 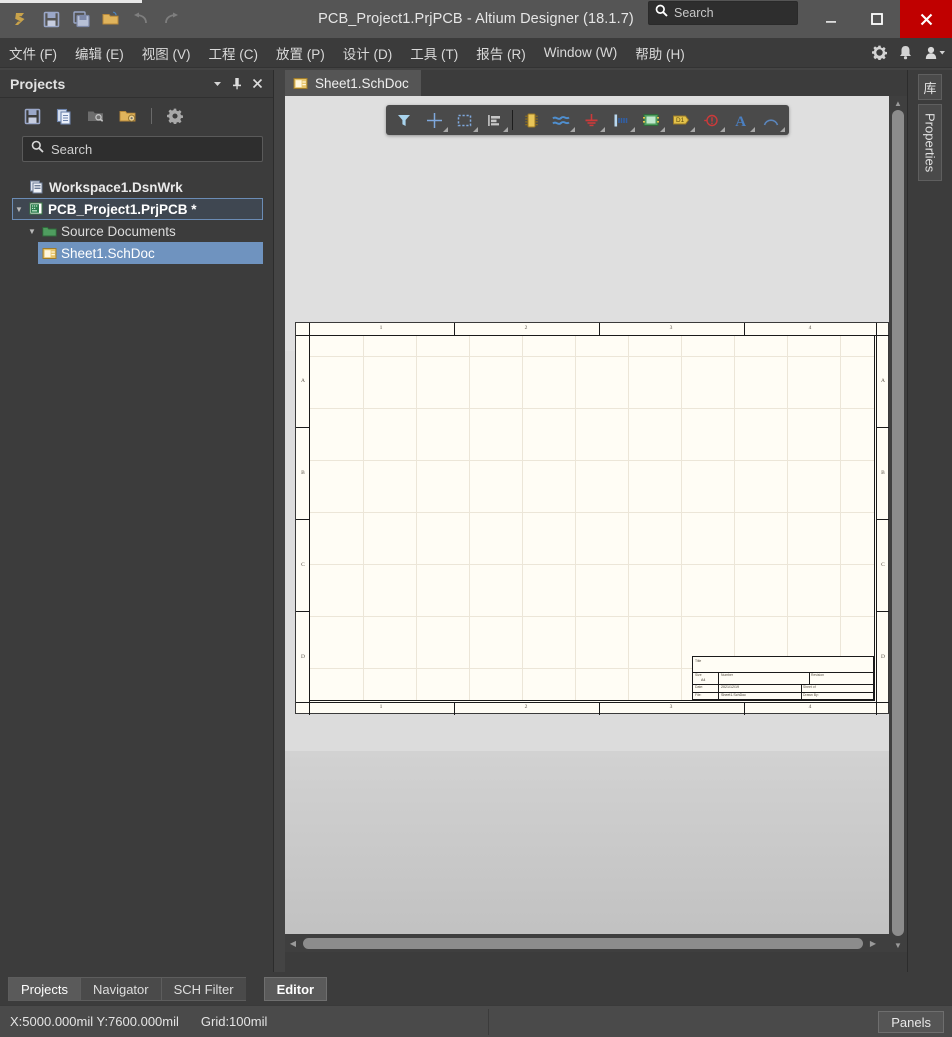 I want to click on place-port-icon: D1, so click(x=681, y=120).